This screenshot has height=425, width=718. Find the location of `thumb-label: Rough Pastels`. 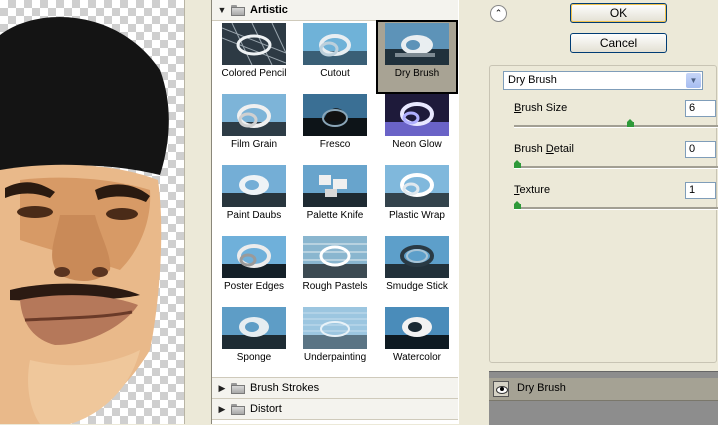

thumb-label: Rough Pastels is located at coordinates (335, 286).